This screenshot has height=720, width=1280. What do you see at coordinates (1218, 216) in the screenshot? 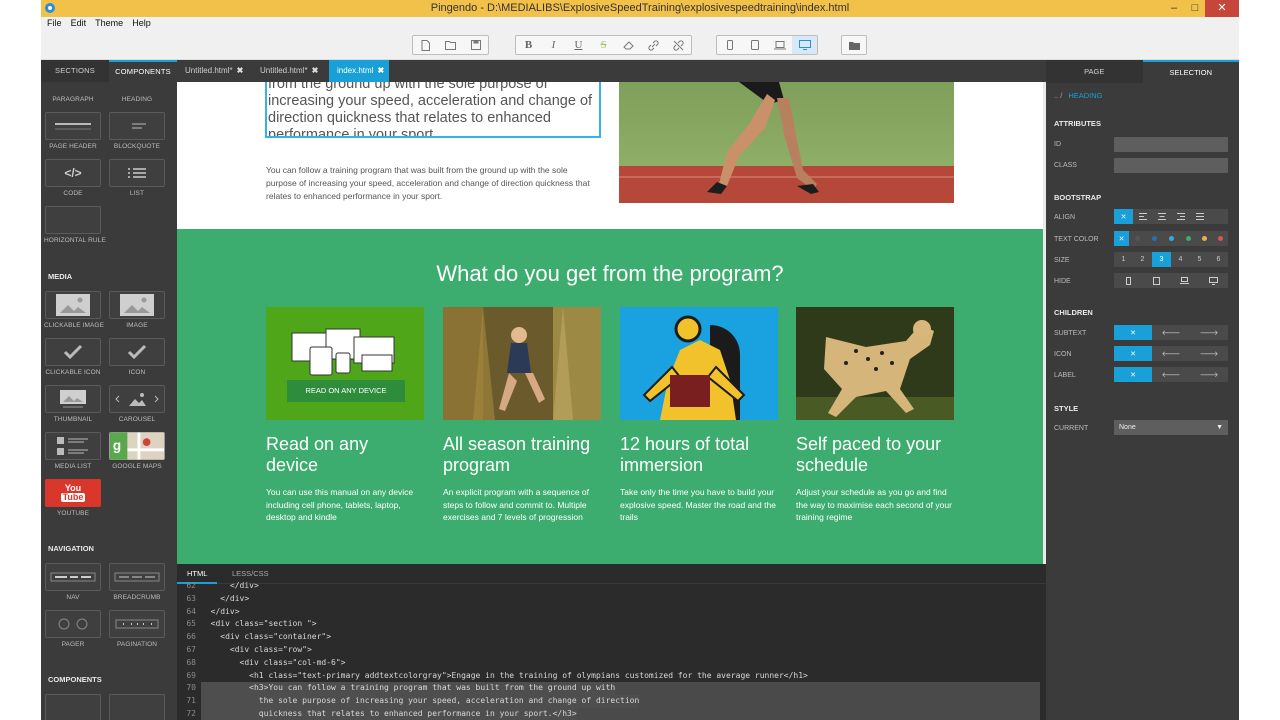
I see `align-extra-icon` at bounding box center [1218, 216].